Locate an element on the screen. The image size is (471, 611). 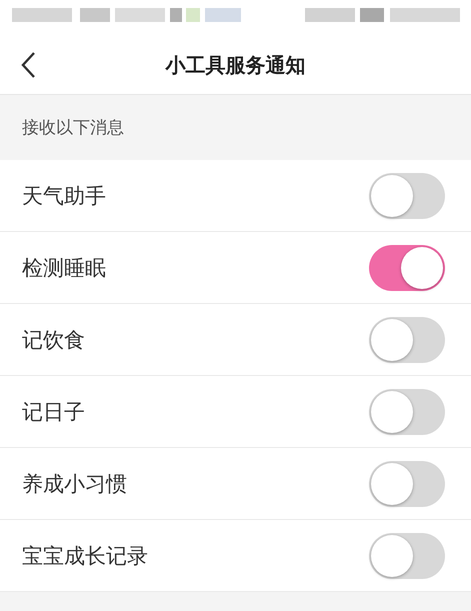
setting-label: 天气助手 is located at coordinates (64, 196).